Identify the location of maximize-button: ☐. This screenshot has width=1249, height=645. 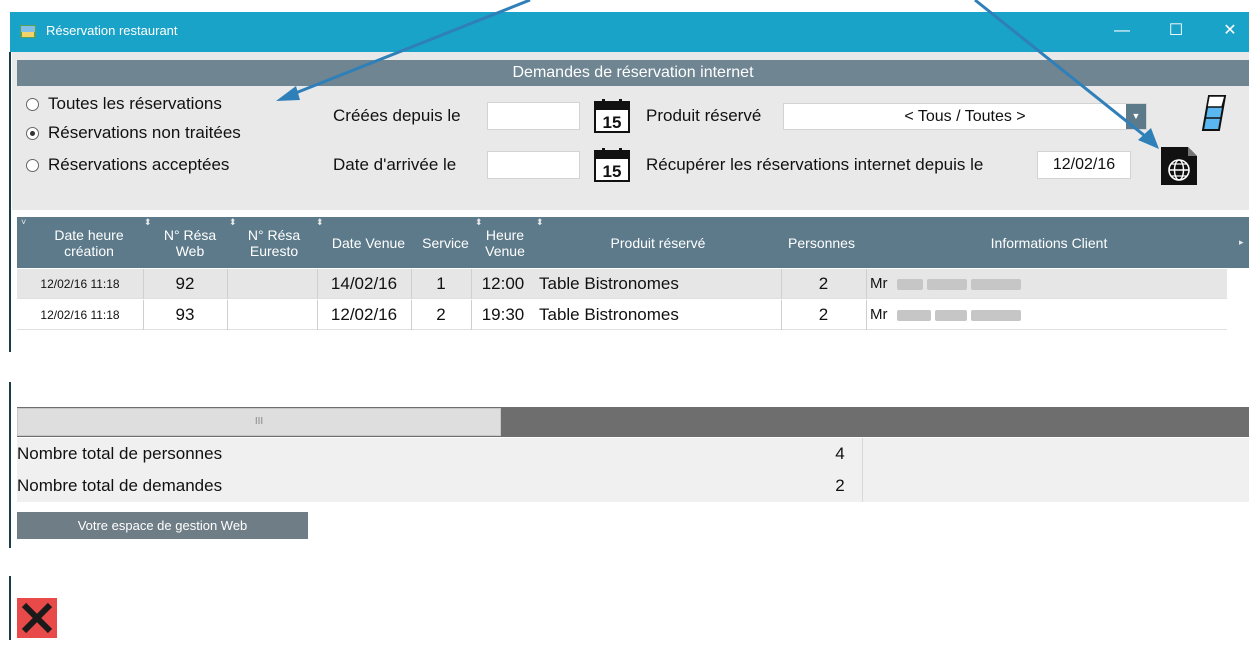
(1176, 32).